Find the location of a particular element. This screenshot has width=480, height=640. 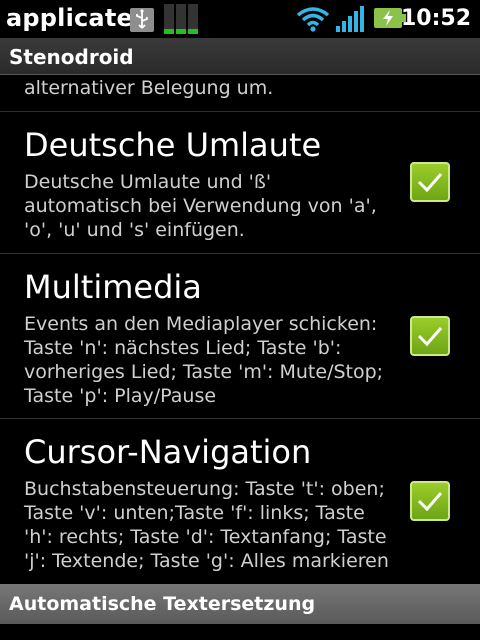

preference-title: Deutsche Umlaute is located at coordinates (173, 145).